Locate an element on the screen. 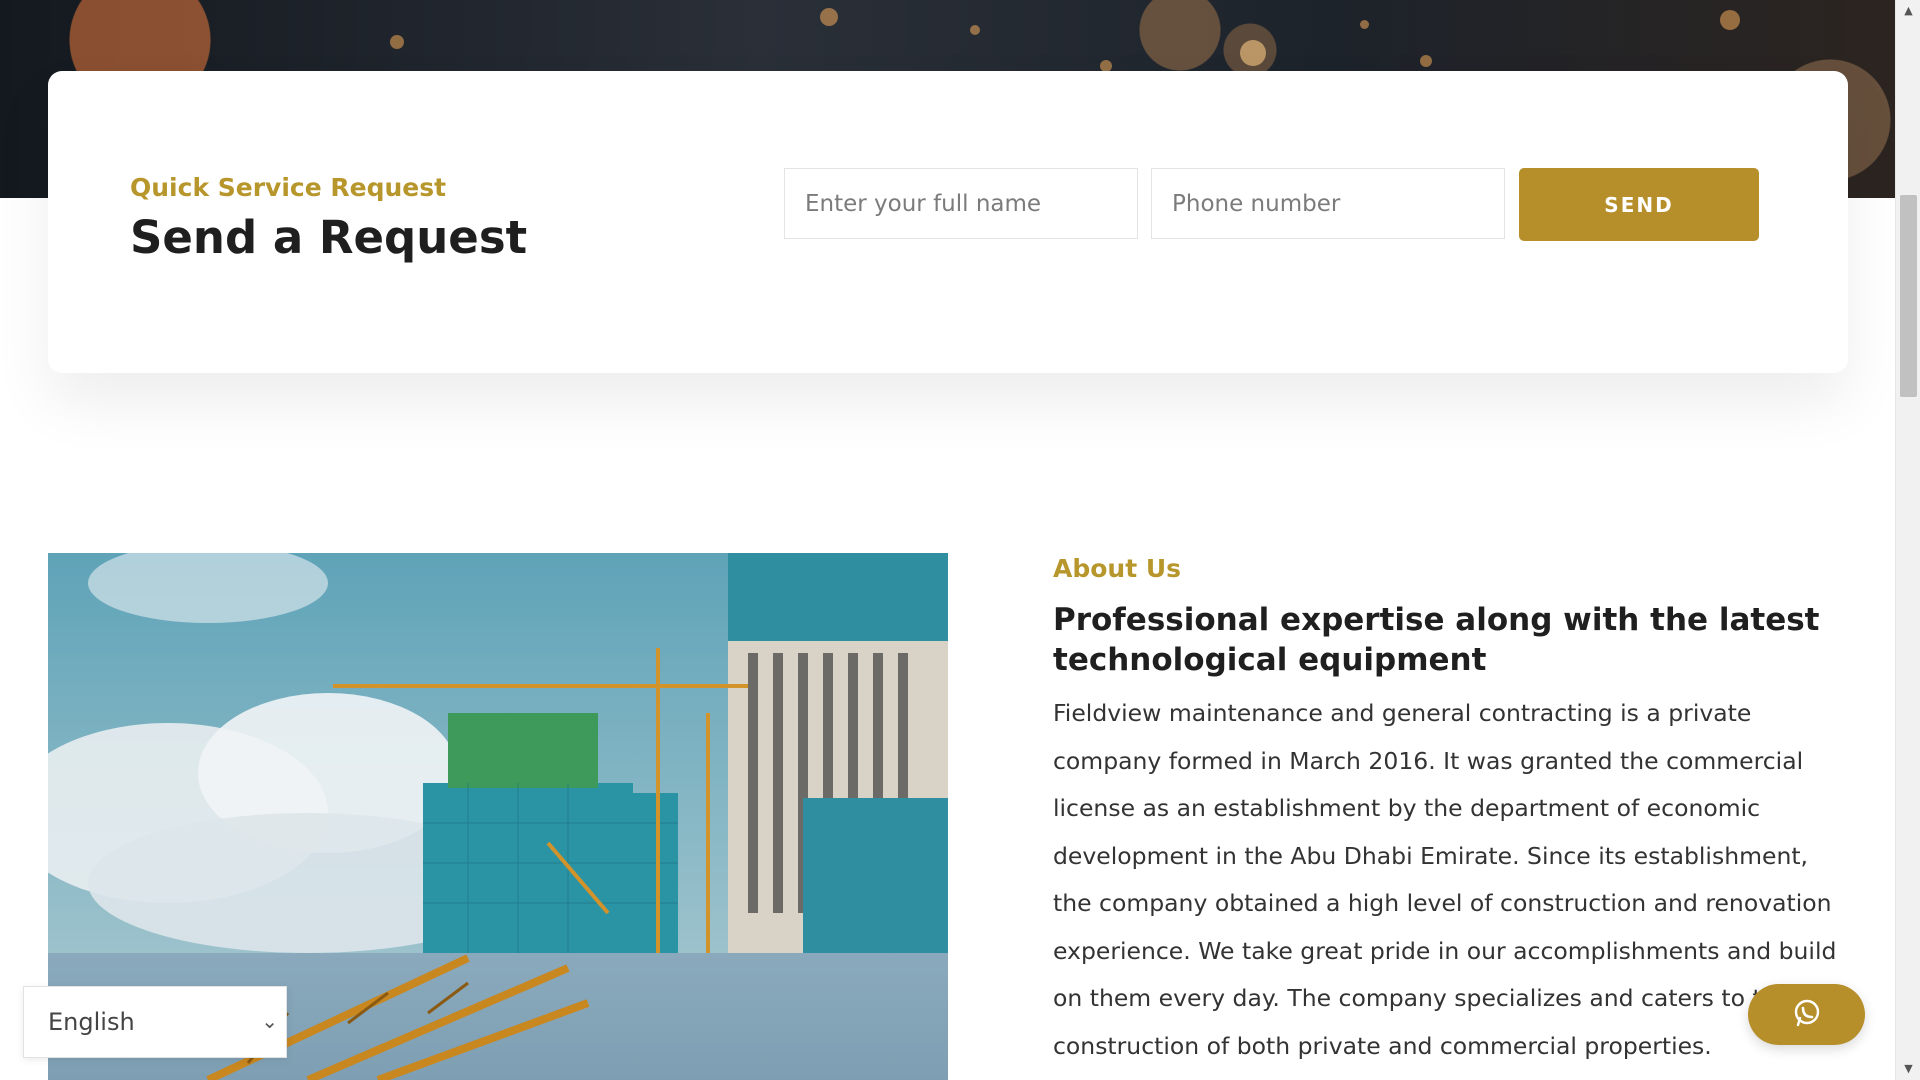 The width and height of the screenshot is (1920, 1080). language-select: English is located at coordinates (155, 1022).